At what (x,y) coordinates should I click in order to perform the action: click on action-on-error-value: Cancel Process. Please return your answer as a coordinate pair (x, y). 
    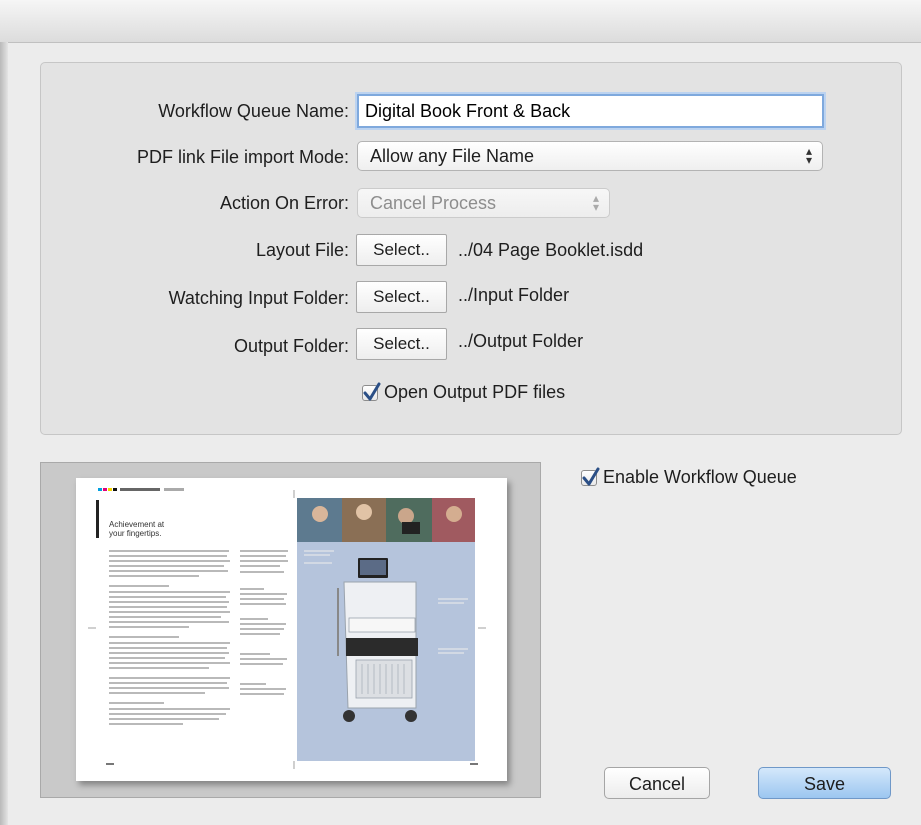
    Looking at the image, I should click on (433, 203).